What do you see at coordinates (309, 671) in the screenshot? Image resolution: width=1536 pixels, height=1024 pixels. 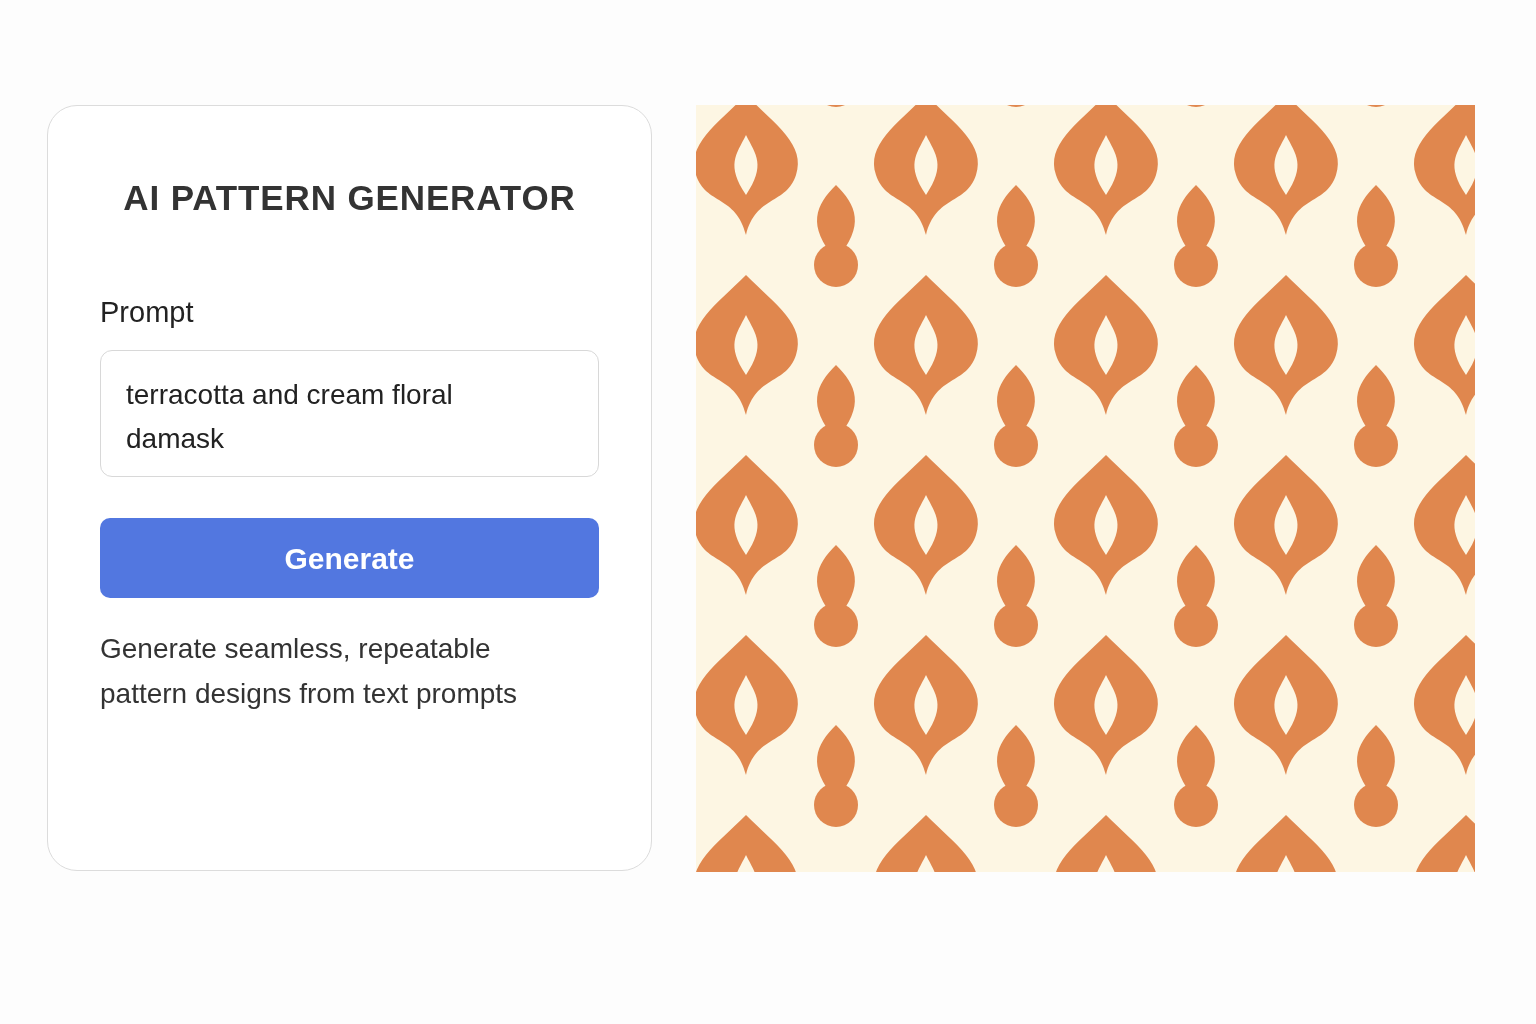 I see `description-text: Generate seamless, repeatable pattern designs from text prompts` at bounding box center [309, 671].